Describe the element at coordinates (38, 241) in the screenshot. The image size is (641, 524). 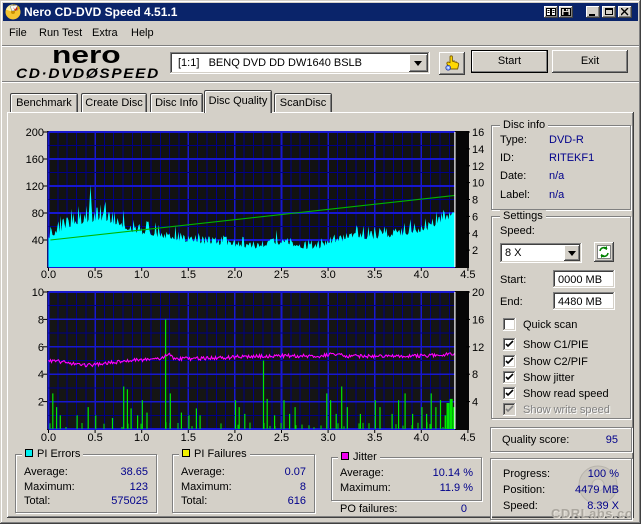
I see `svg-text: 40` at that location.